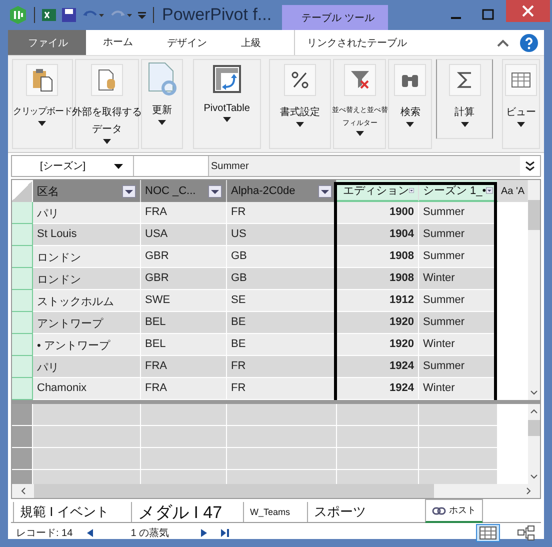 The image size is (552, 547). I want to click on save-icon, so click(69, 15).